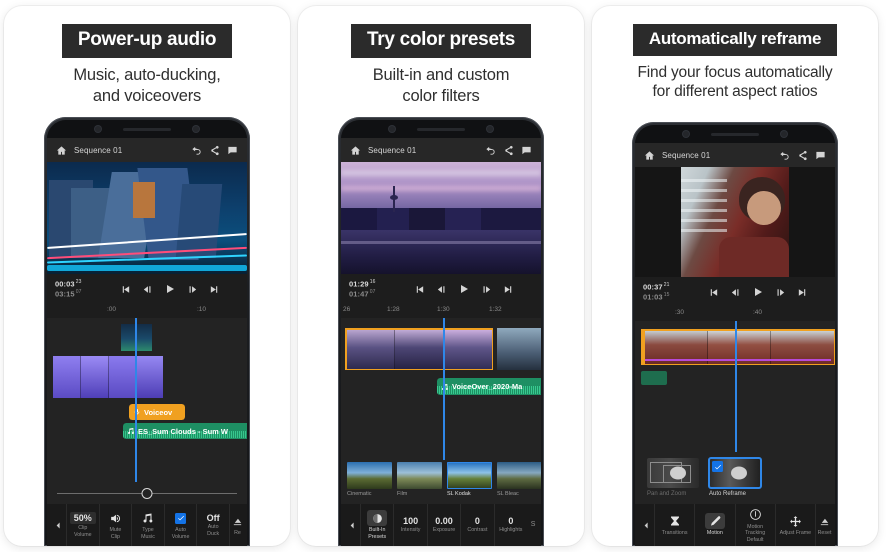 The image size is (886, 552). I want to click on auto-reframe-checkbox, so click(717, 466).